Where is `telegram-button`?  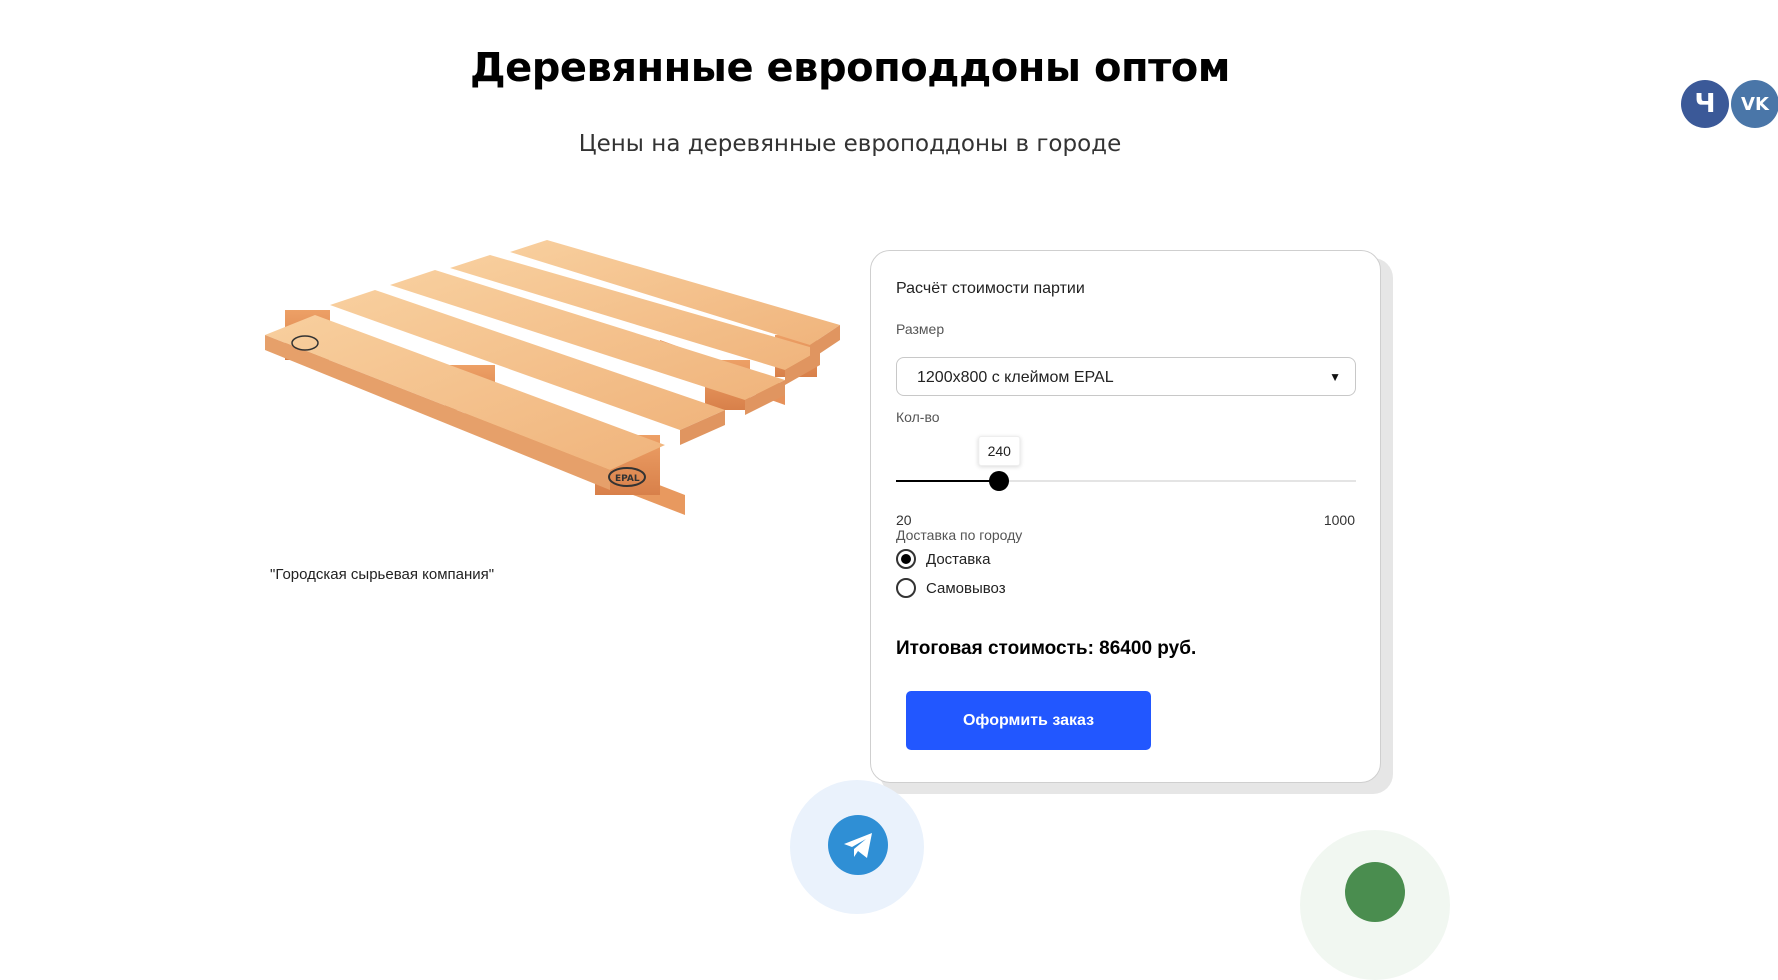
telegram-button is located at coordinates (858, 845).